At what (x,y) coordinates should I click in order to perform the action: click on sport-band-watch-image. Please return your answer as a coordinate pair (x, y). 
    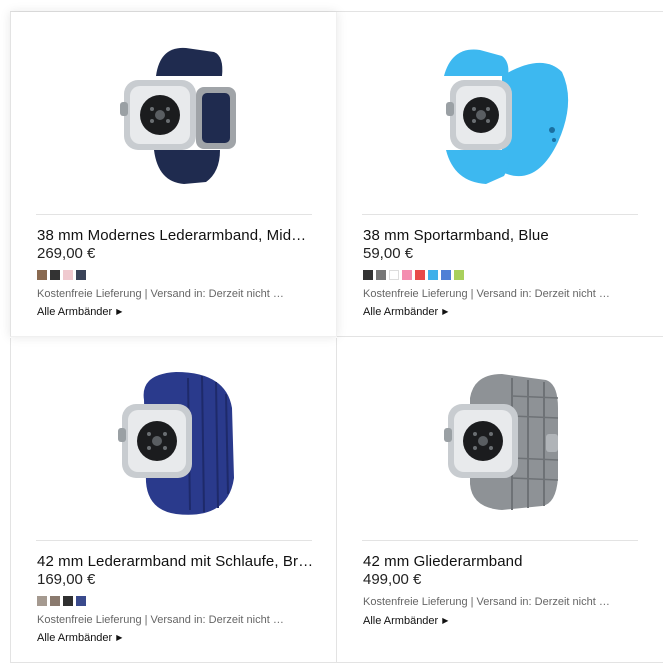
    Looking at the image, I should click on (500, 113).